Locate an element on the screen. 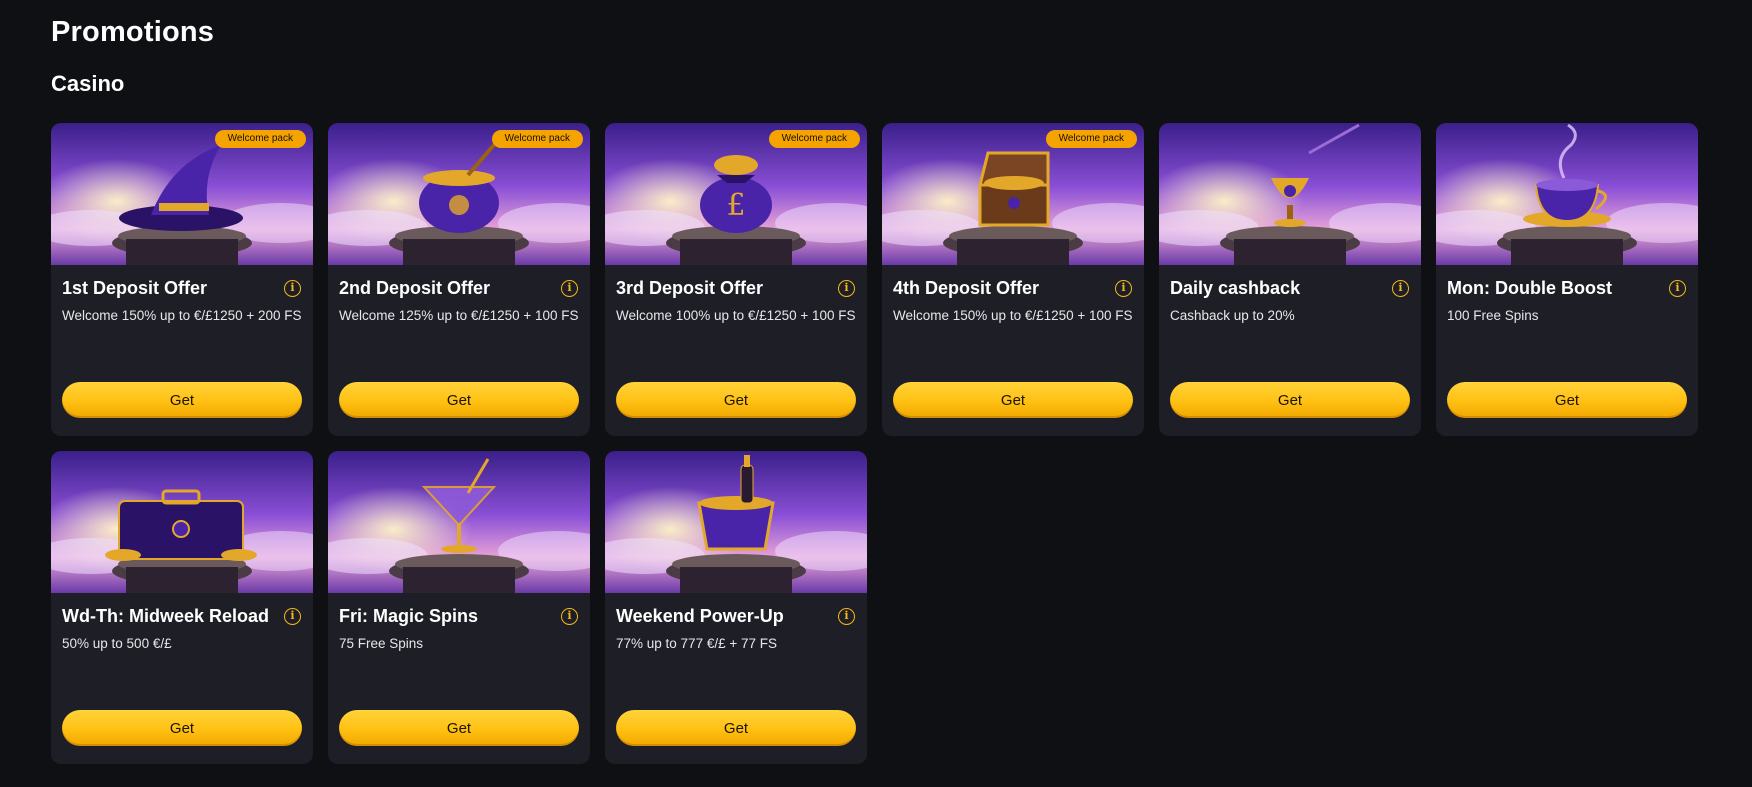 The width and height of the screenshot is (1752, 787). promo-card-header: Fri: Magic Spins i is located at coordinates (459, 610).